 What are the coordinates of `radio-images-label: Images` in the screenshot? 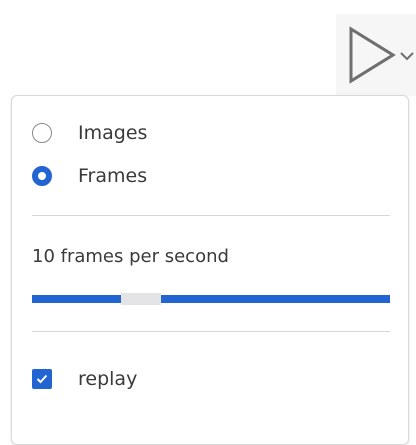 It's located at (113, 133).